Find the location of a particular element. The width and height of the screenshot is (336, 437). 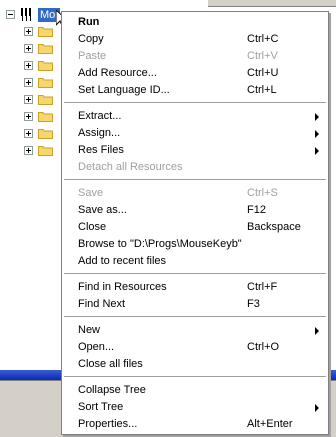

menu-item-label: Detach all Resources is located at coordinates (130, 167).